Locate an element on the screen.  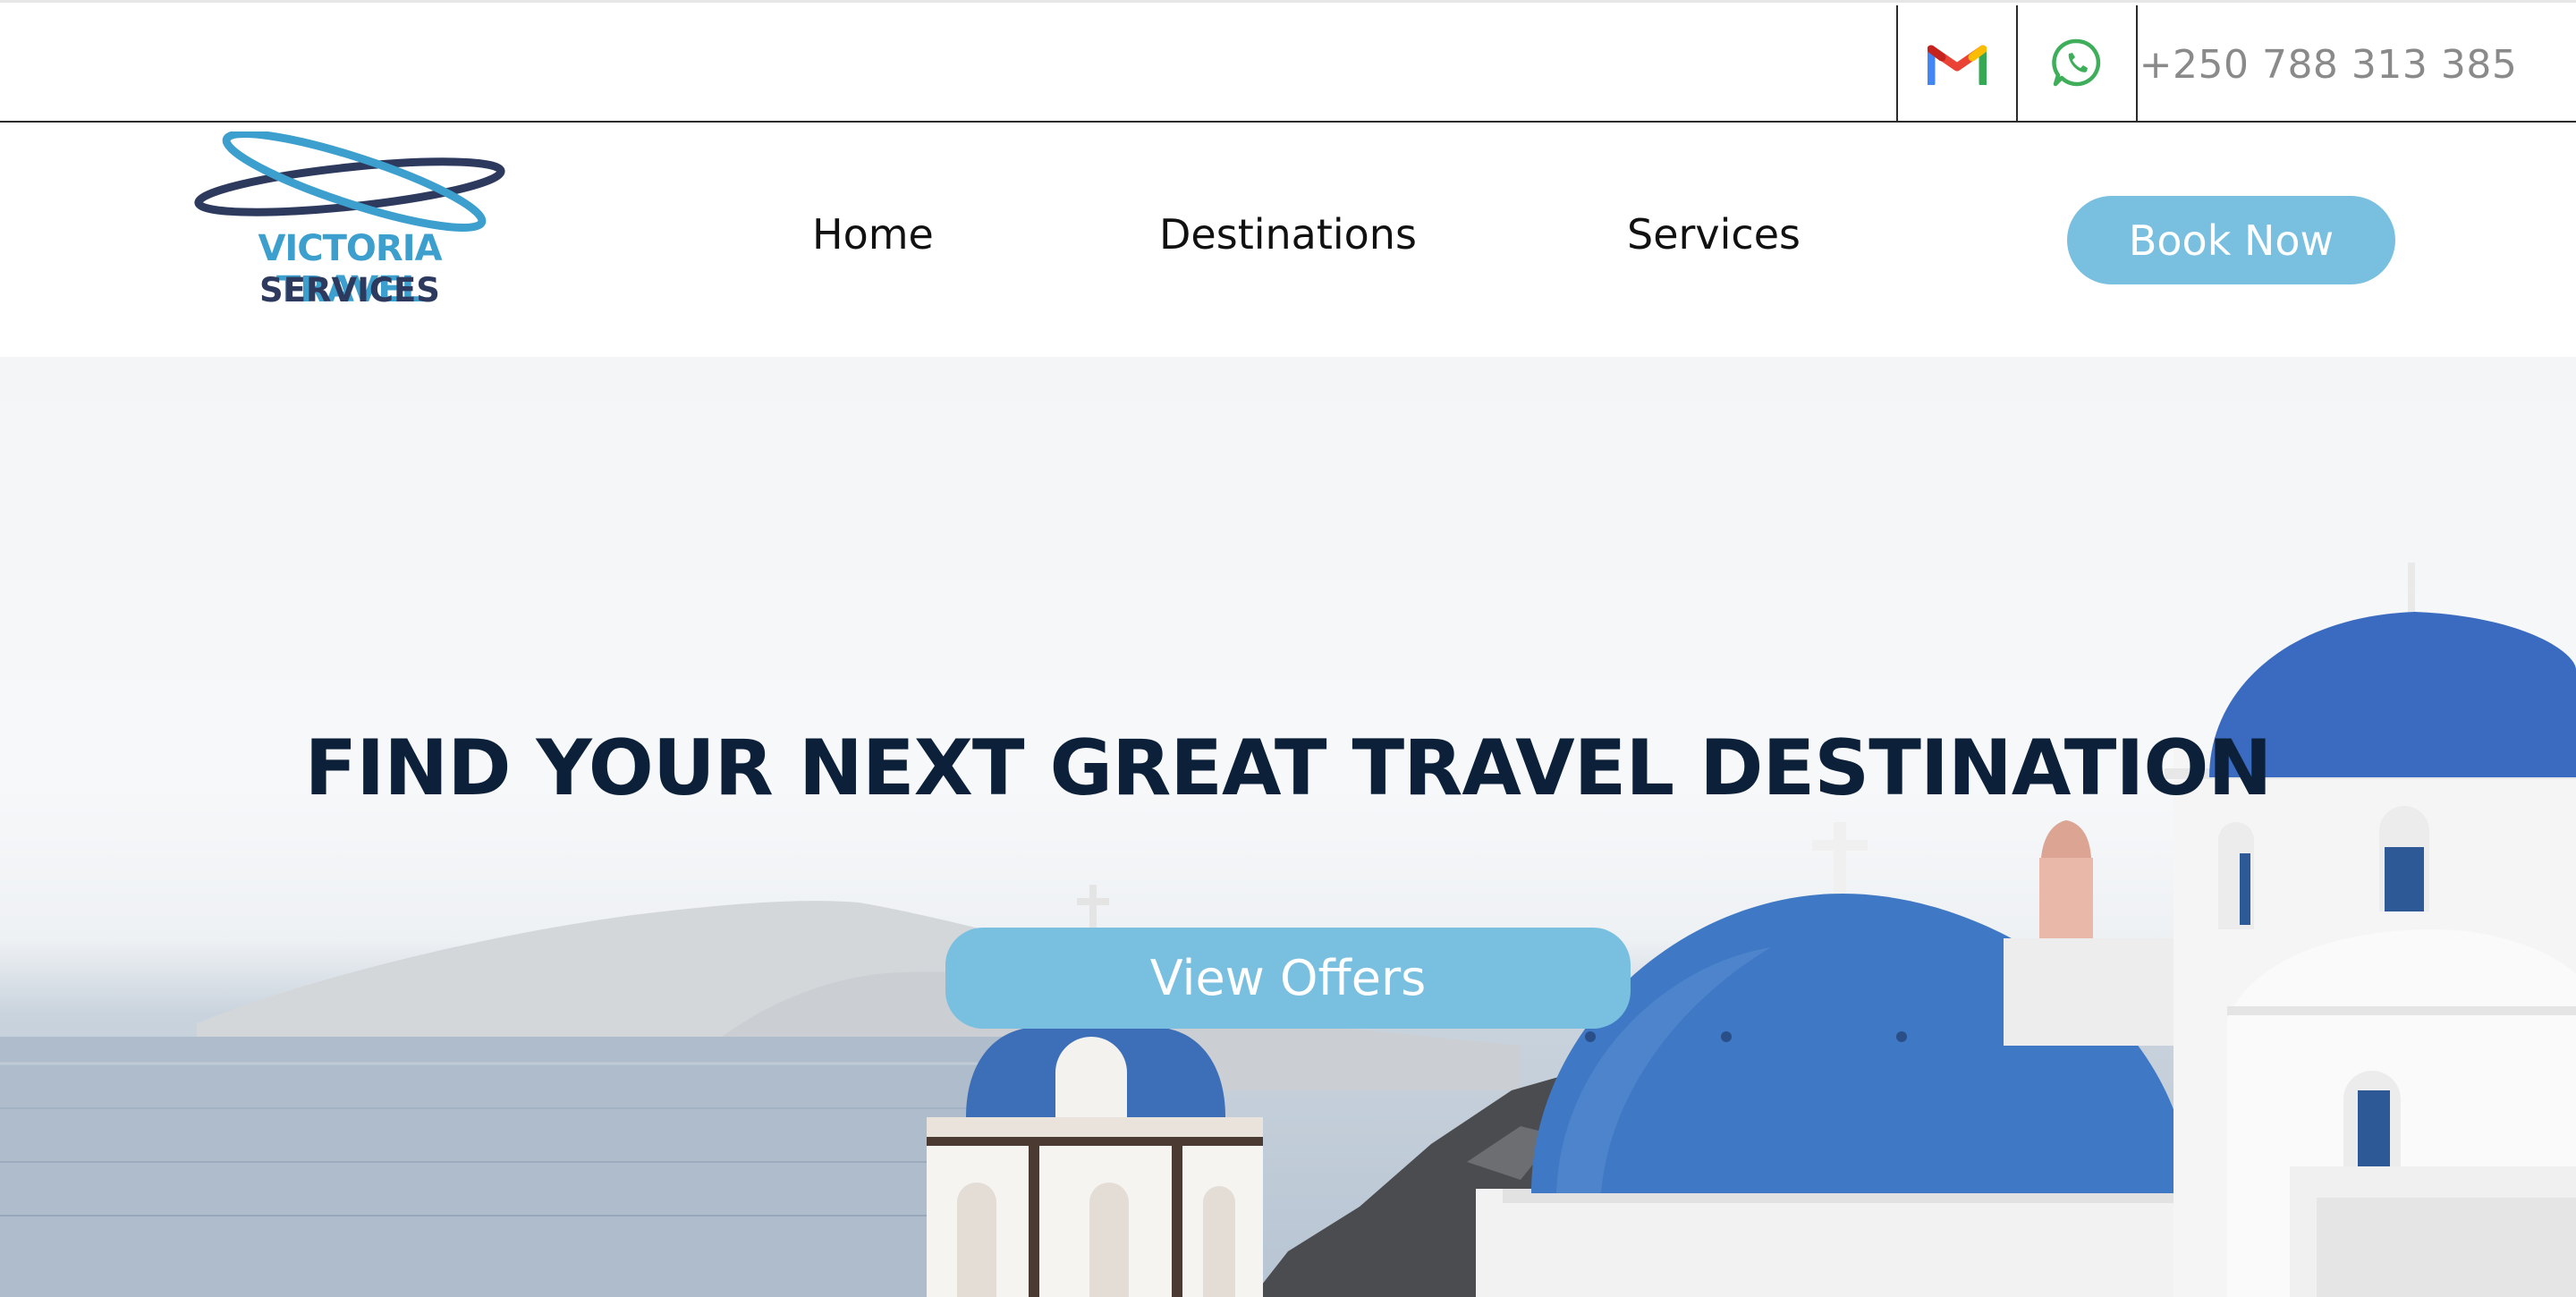
nav-destinations: Destinations is located at coordinates (1288, 234).